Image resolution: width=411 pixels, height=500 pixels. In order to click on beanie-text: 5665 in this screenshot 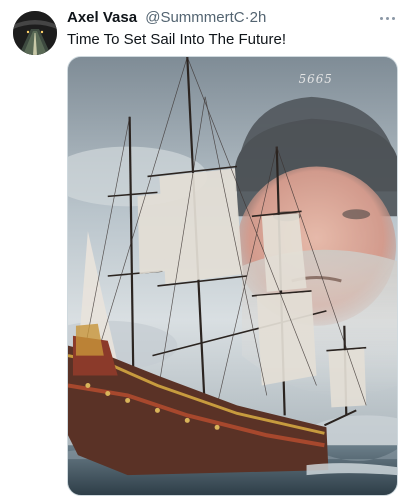, I will do `click(316, 79)`.